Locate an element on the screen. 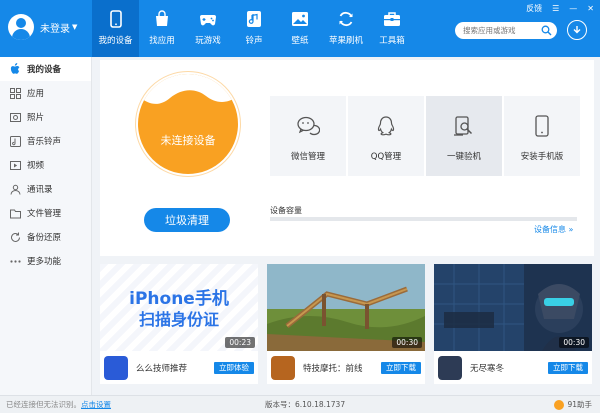 The width and height of the screenshot is (600, 413). sidebar-item-label: 更多功能 is located at coordinates (44, 262).